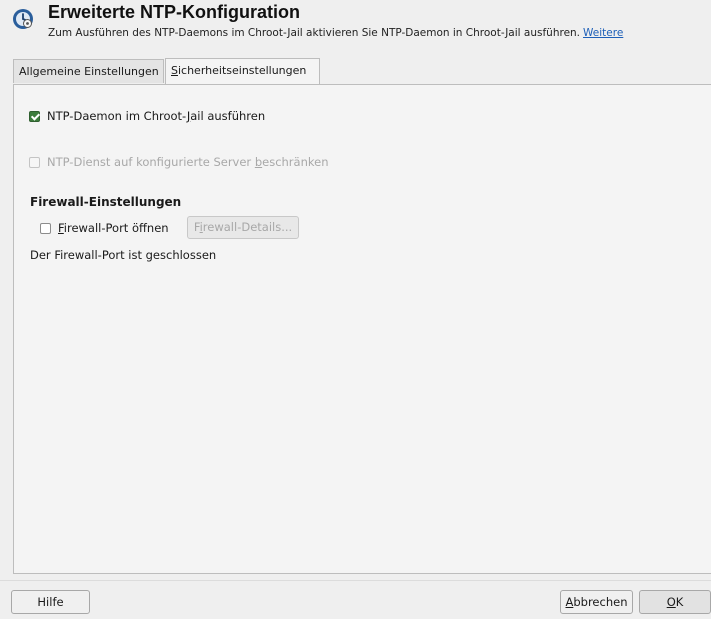 This screenshot has height=619, width=711. I want to click on open-port-label-post: irewall-Port öffnen, so click(116, 228).